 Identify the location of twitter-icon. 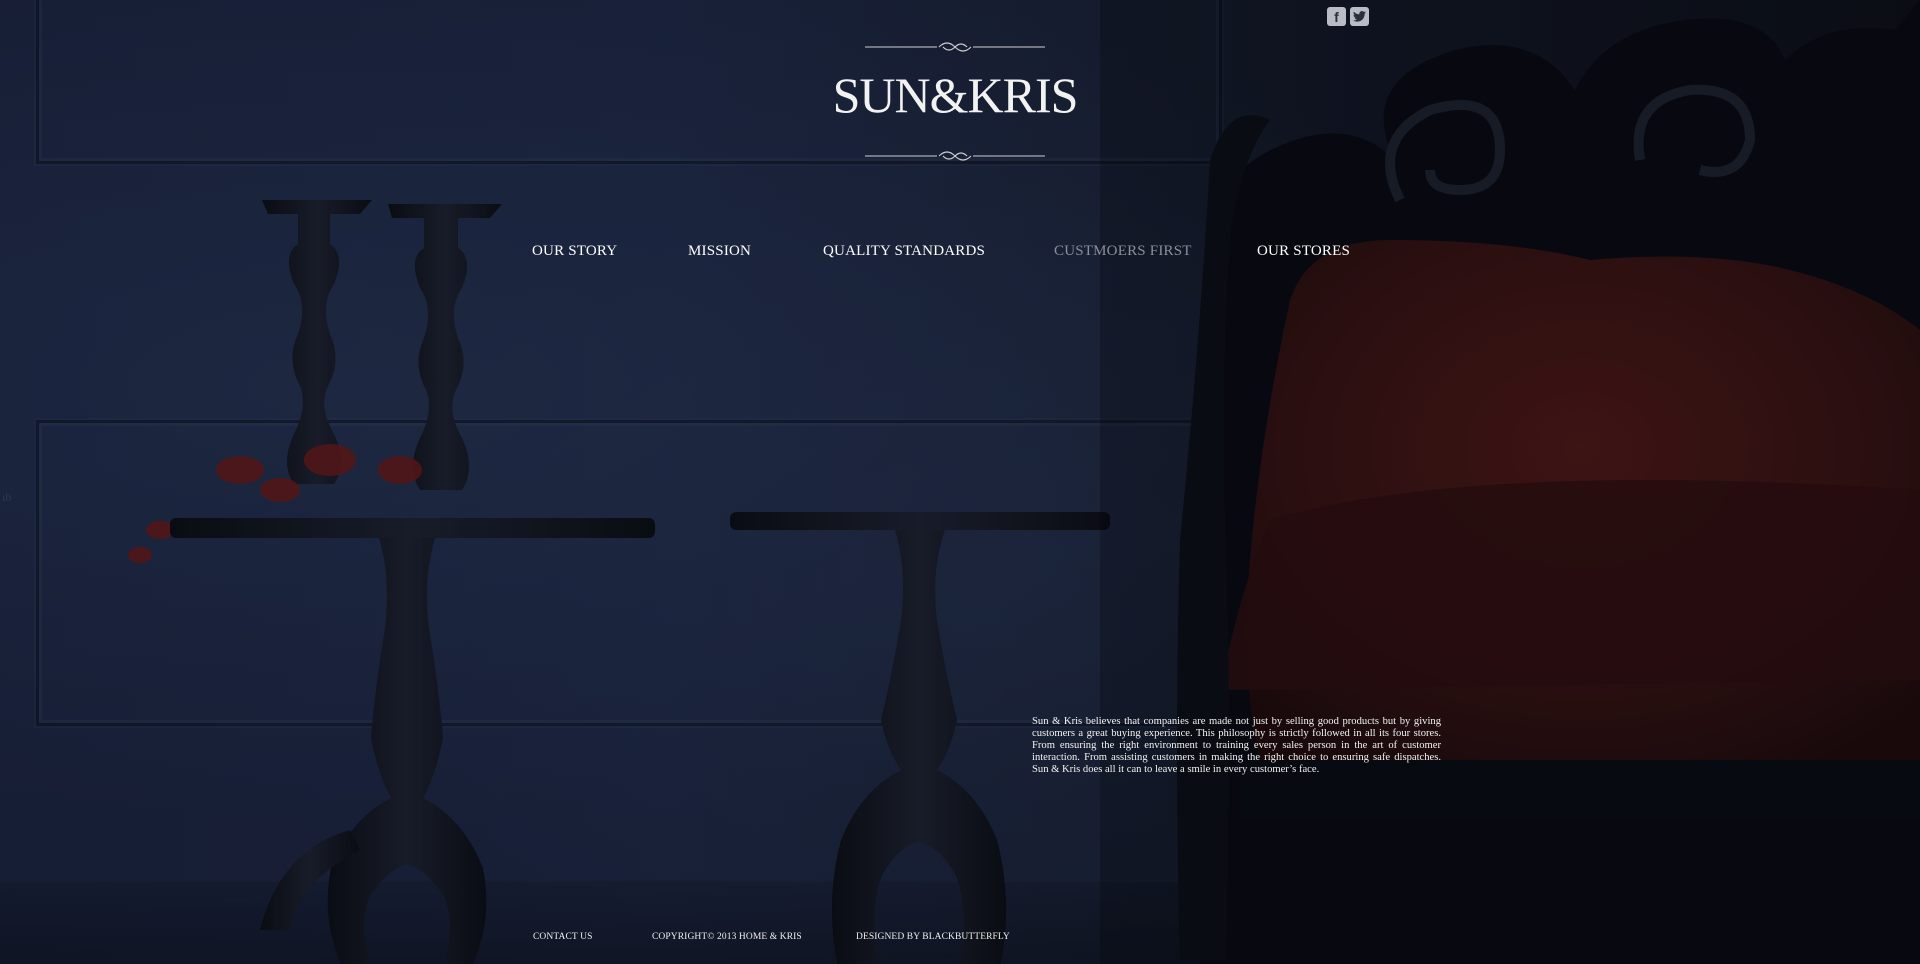
(1359, 16).